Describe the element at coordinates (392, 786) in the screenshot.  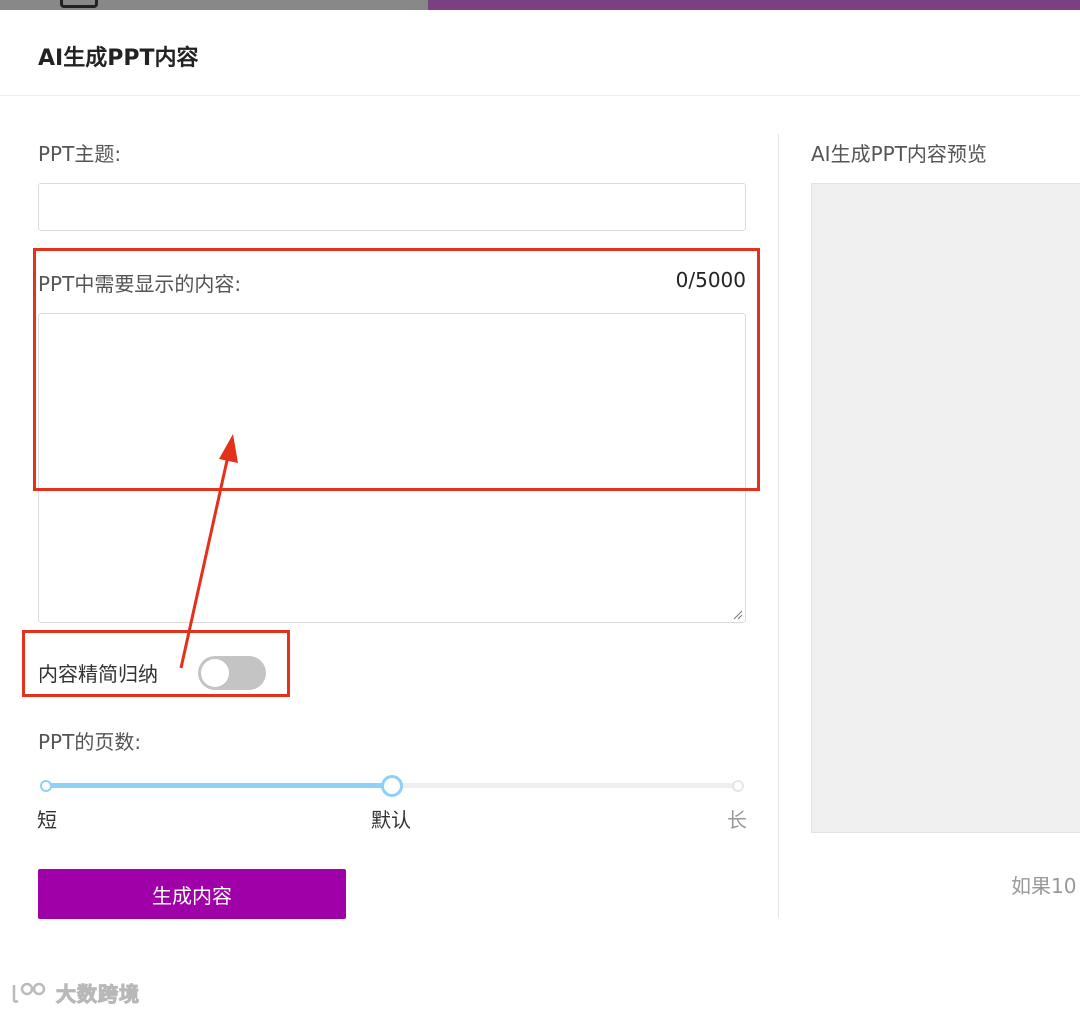
I see `pages-slider-handle` at that location.